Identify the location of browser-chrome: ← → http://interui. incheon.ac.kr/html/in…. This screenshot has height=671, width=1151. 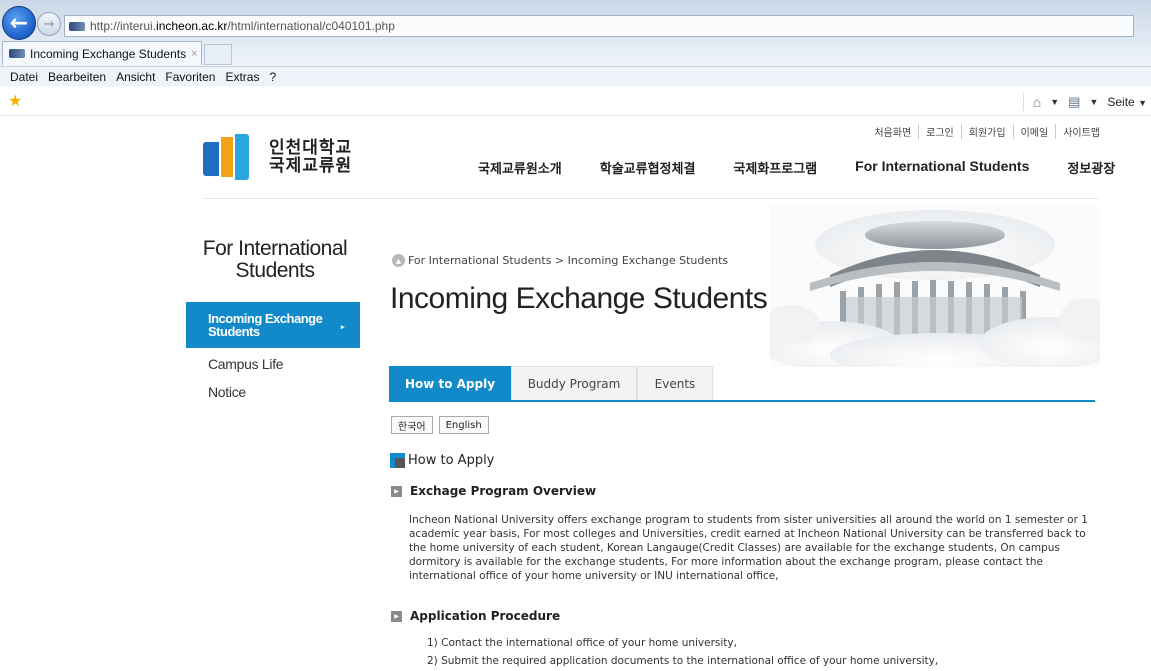
(575, 33).